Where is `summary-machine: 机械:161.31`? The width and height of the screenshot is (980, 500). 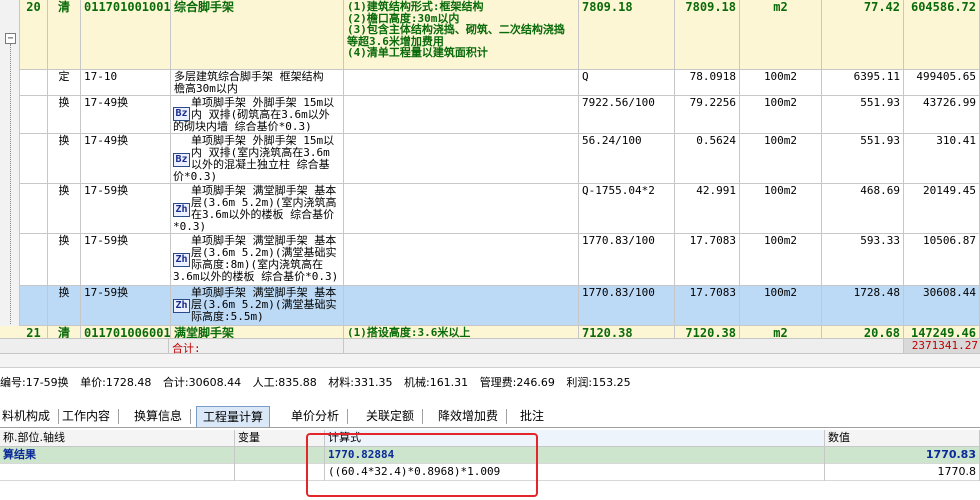 summary-machine: 机械:161.31 is located at coordinates (436, 382).